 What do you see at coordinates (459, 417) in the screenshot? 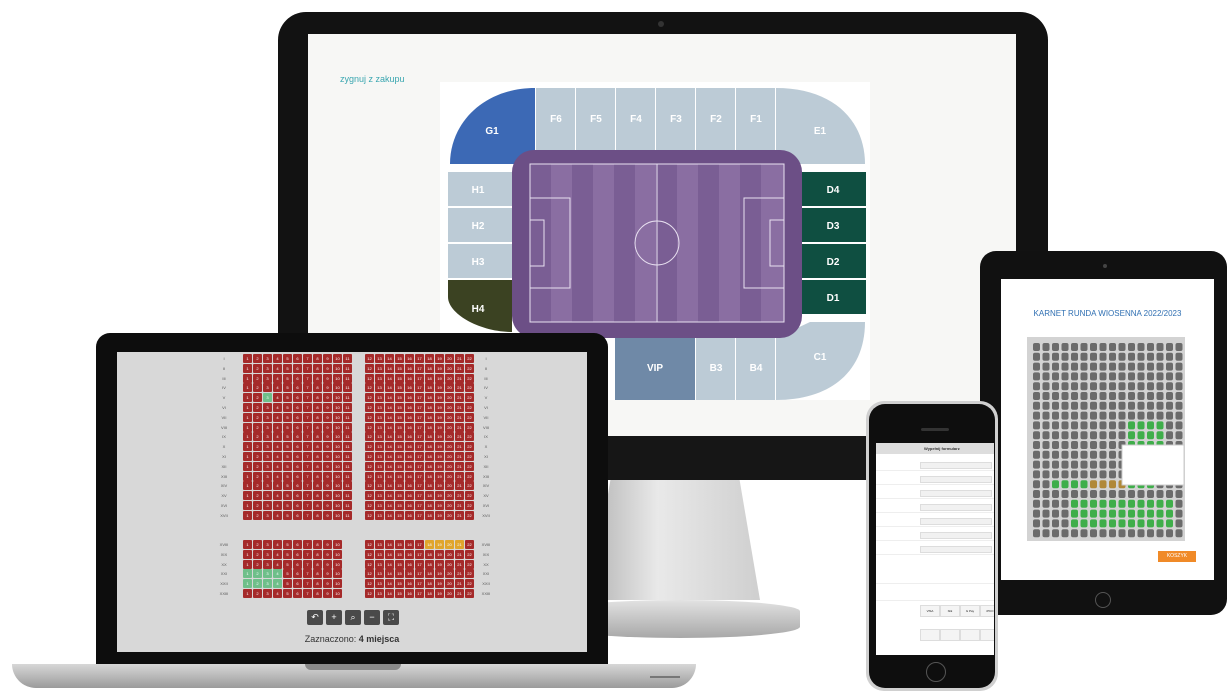
I see `seat: 21` at bounding box center [459, 417].